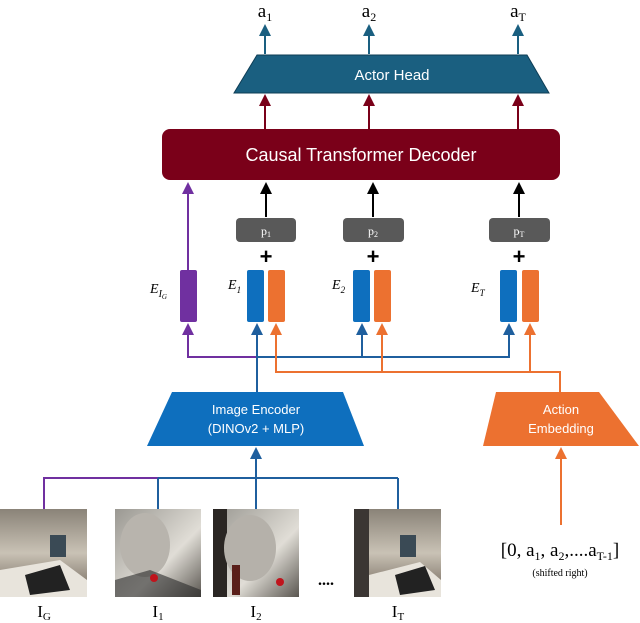 Image resolution: width=640 pixels, height=623 pixels. Describe the element at coordinates (255, 419) in the screenshot. I see `image-encoder-block` at that location.